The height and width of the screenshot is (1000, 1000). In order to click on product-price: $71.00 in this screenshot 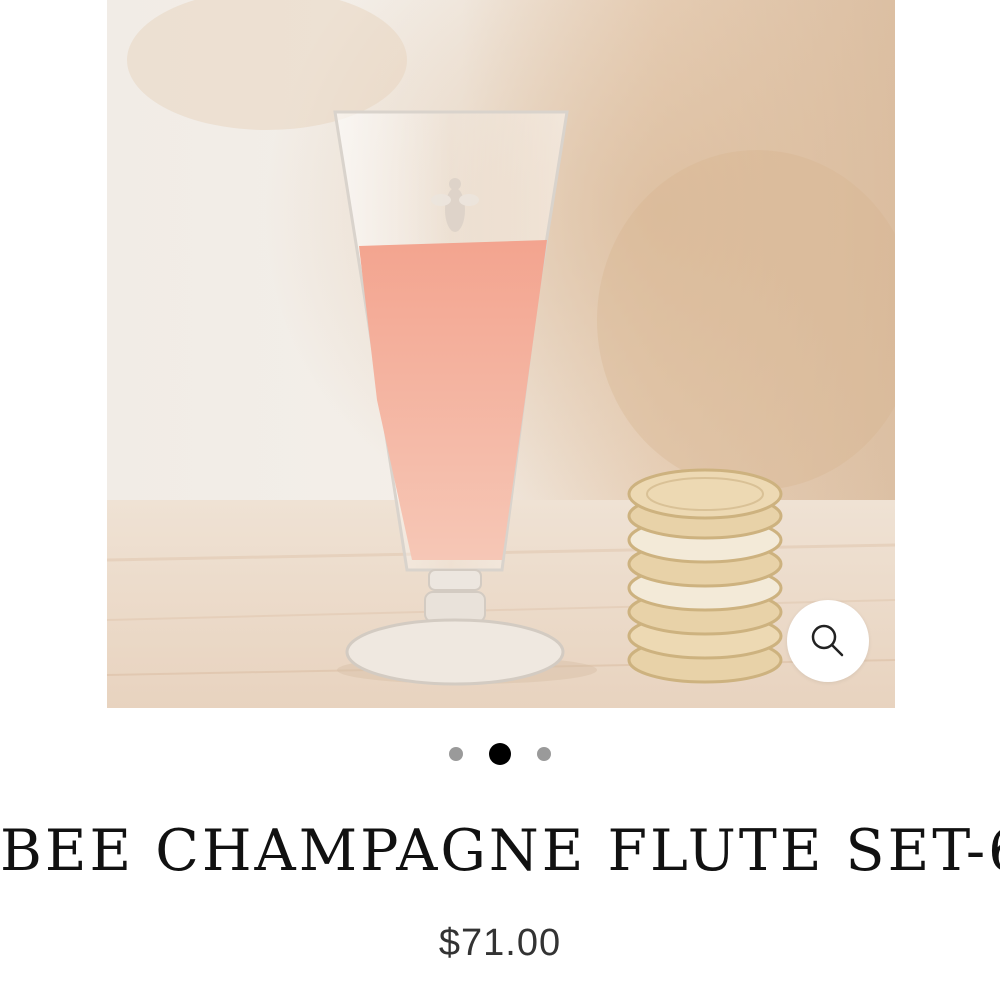, I will do `click(500, 943)`.